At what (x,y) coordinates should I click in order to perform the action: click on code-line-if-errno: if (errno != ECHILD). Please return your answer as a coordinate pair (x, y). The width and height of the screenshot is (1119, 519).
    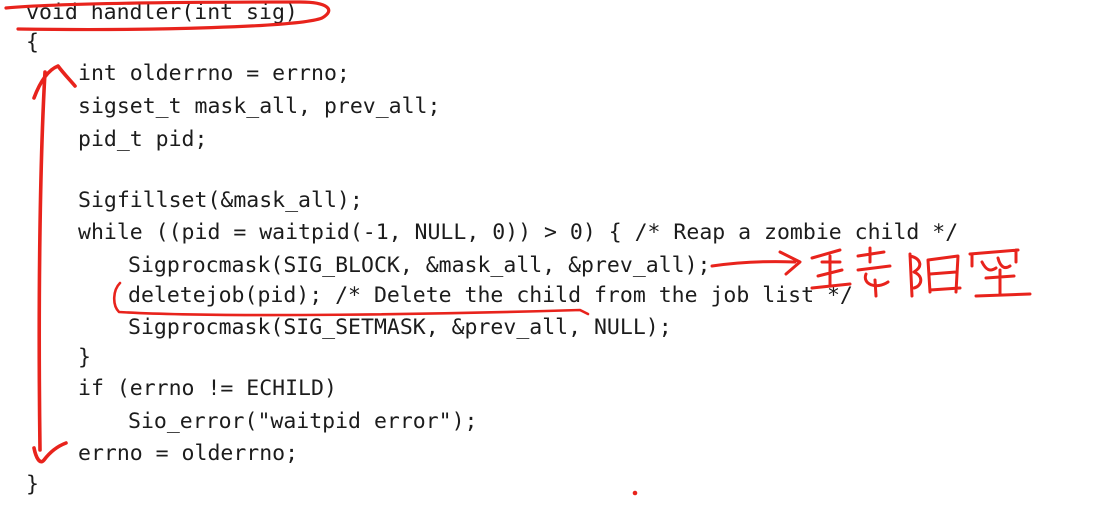
    Looking at the image, I should click on (207, 388).